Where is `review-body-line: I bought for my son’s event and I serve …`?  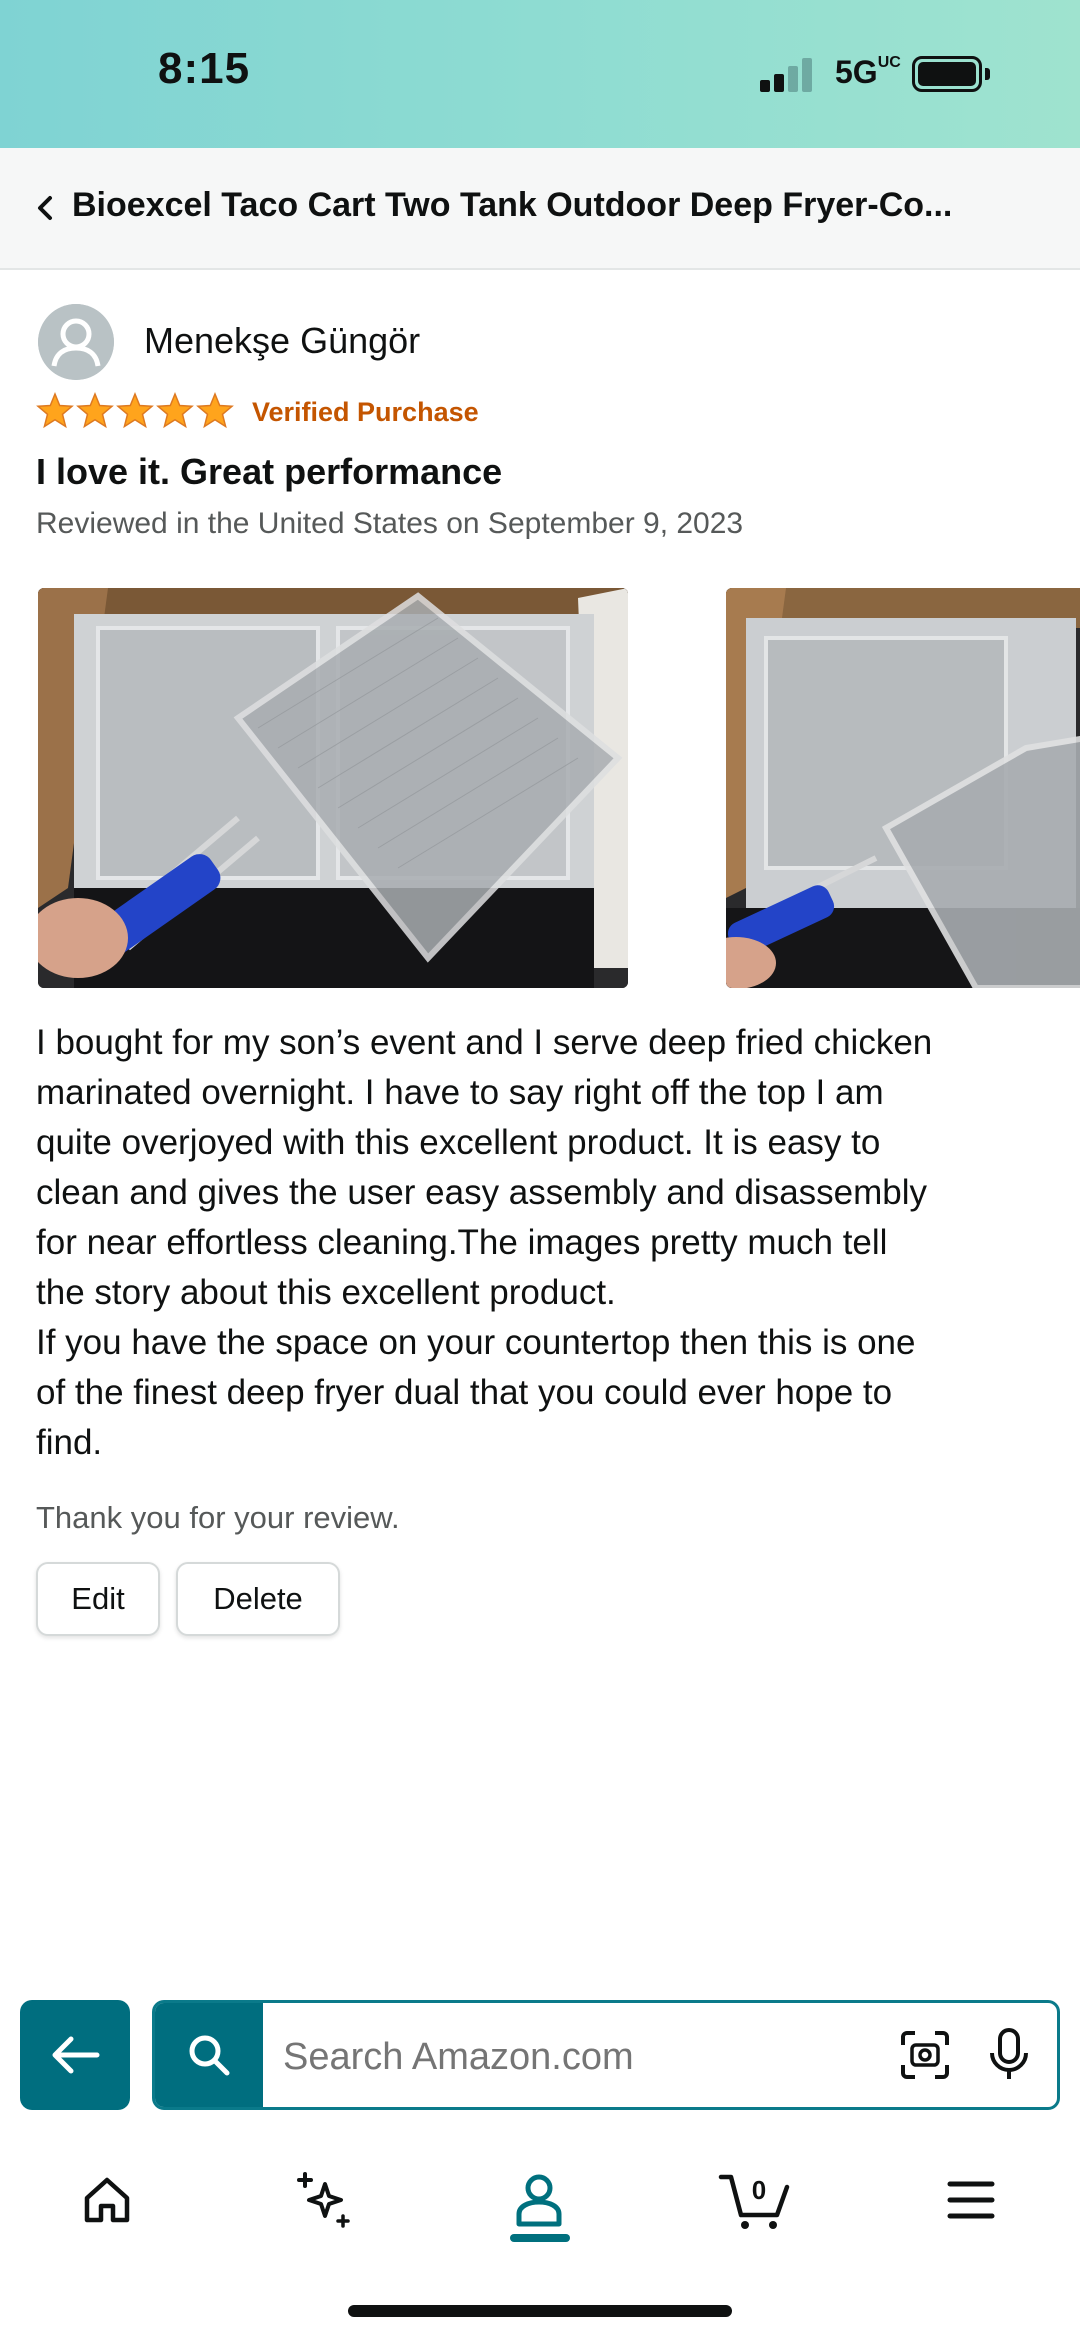 review-body-line: I bought for my son’s event and I serve … is located at coordinates (484, 1042).